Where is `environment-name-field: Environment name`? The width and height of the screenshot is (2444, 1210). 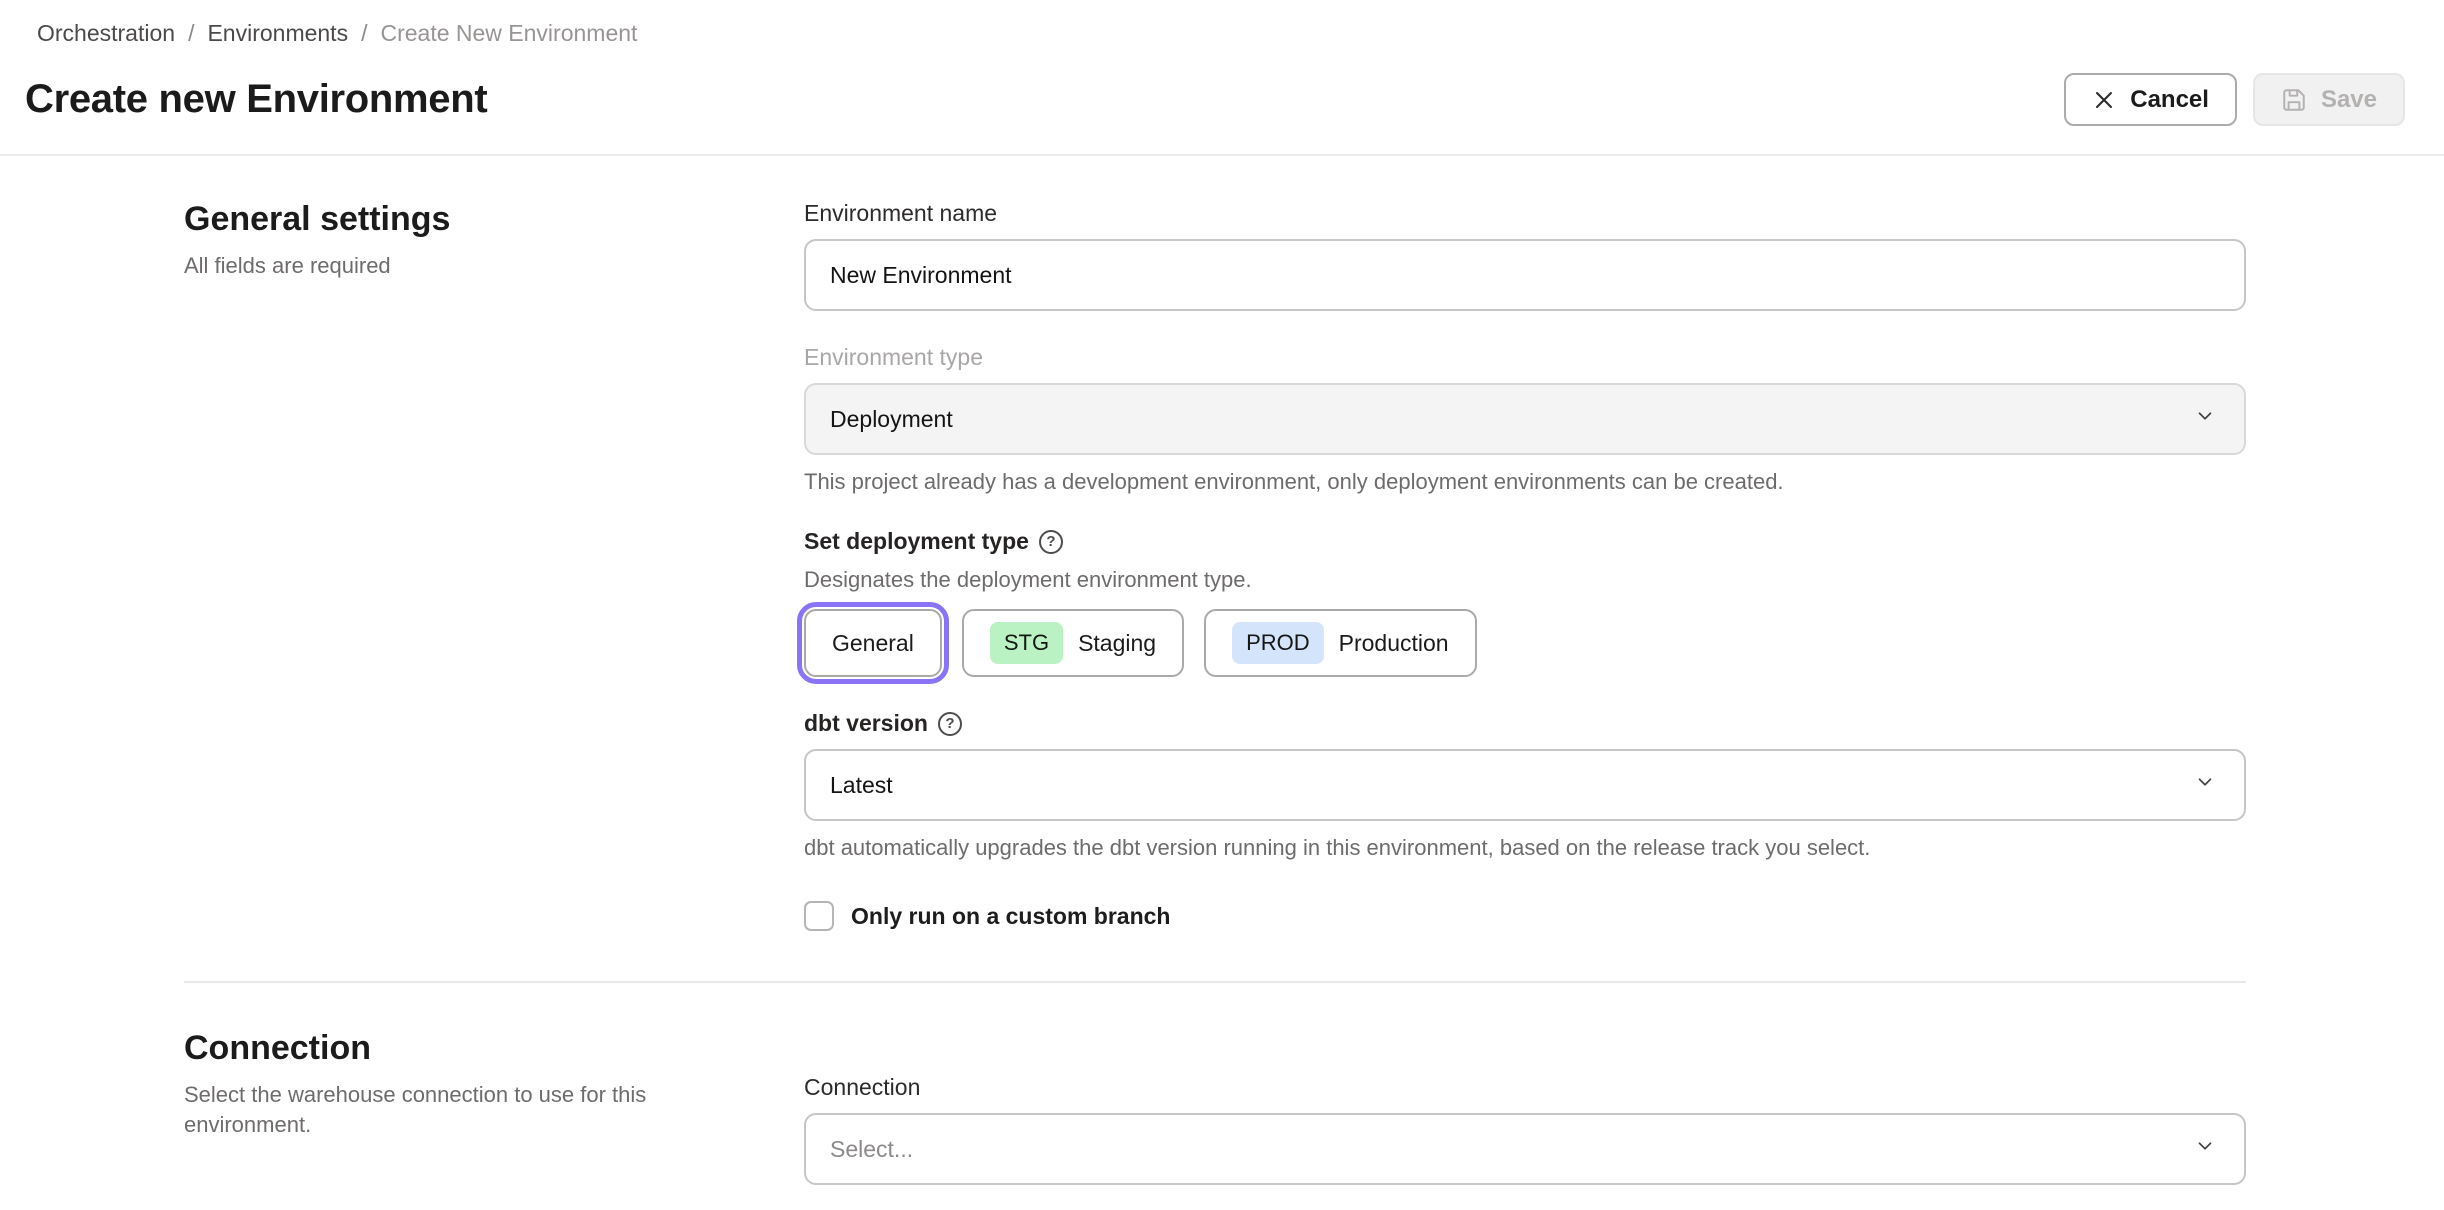
environment-name-field: Environment name is located at coordinates (1525, 255).